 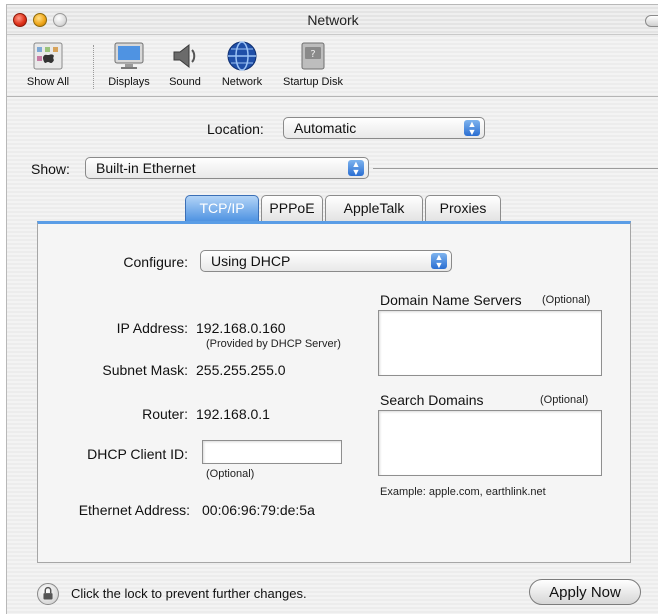 I want to click on router-label: Router:, so click(x=165, y=414).